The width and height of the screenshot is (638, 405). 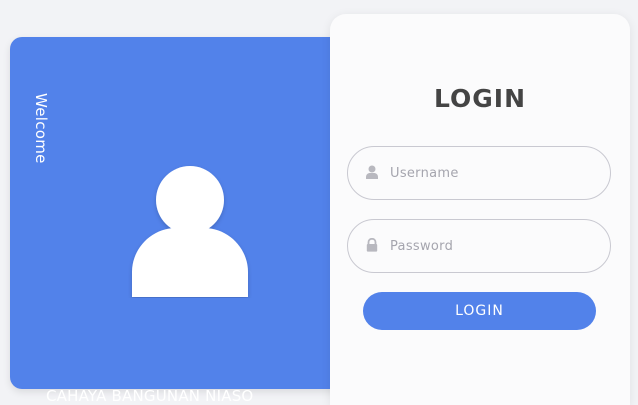 I want to click on user-avatar-icon, so click(x=190, y=230).